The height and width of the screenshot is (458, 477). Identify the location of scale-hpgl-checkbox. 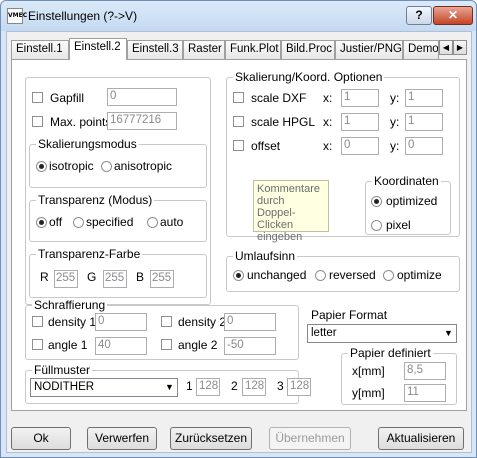
(238, 121).